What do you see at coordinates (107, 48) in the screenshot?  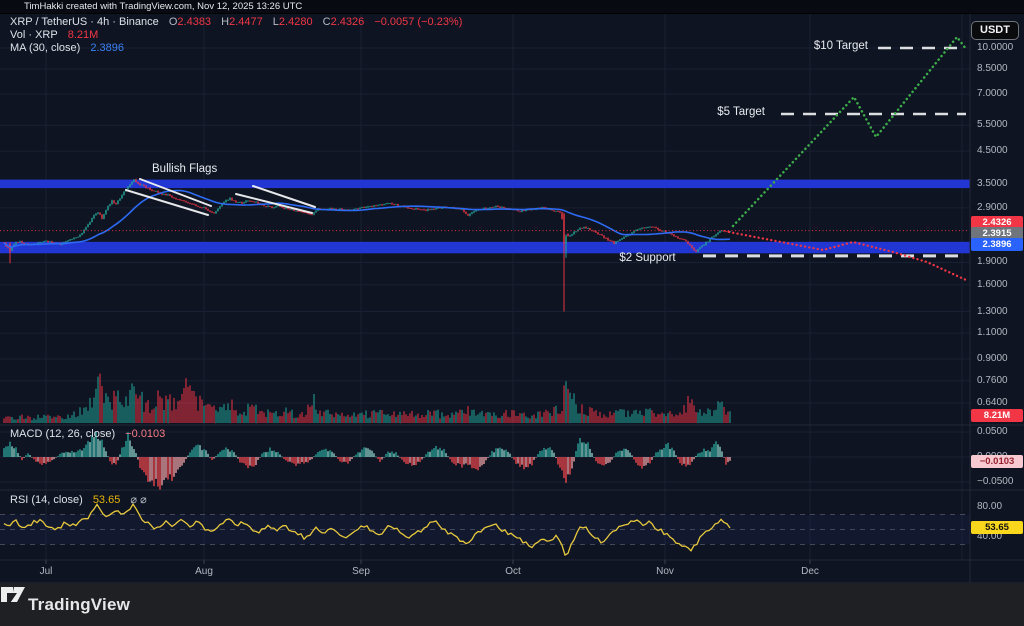 I see `ma-value: 2.3896` at bounding box center [107, 48].